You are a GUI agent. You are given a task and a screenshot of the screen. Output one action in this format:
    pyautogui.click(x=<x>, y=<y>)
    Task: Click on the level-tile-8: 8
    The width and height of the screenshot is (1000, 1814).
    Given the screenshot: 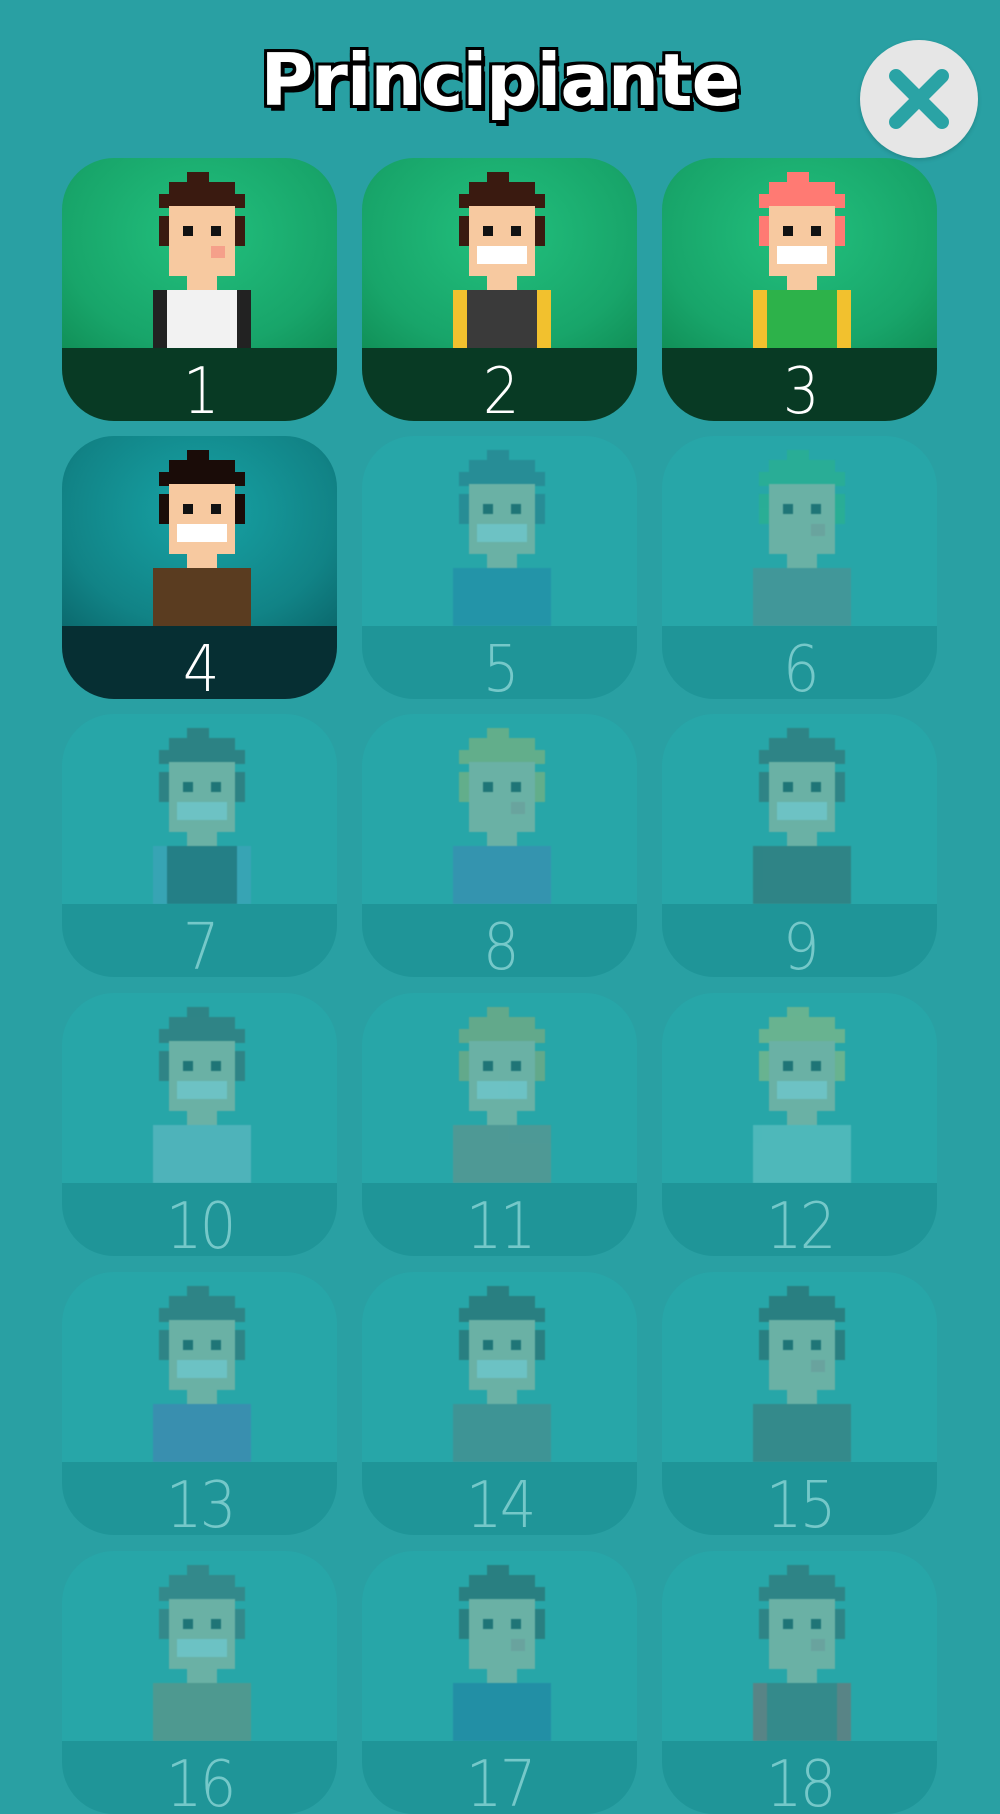 What is the action you would take?
    pyautogui.click(x=499, y=845)
    